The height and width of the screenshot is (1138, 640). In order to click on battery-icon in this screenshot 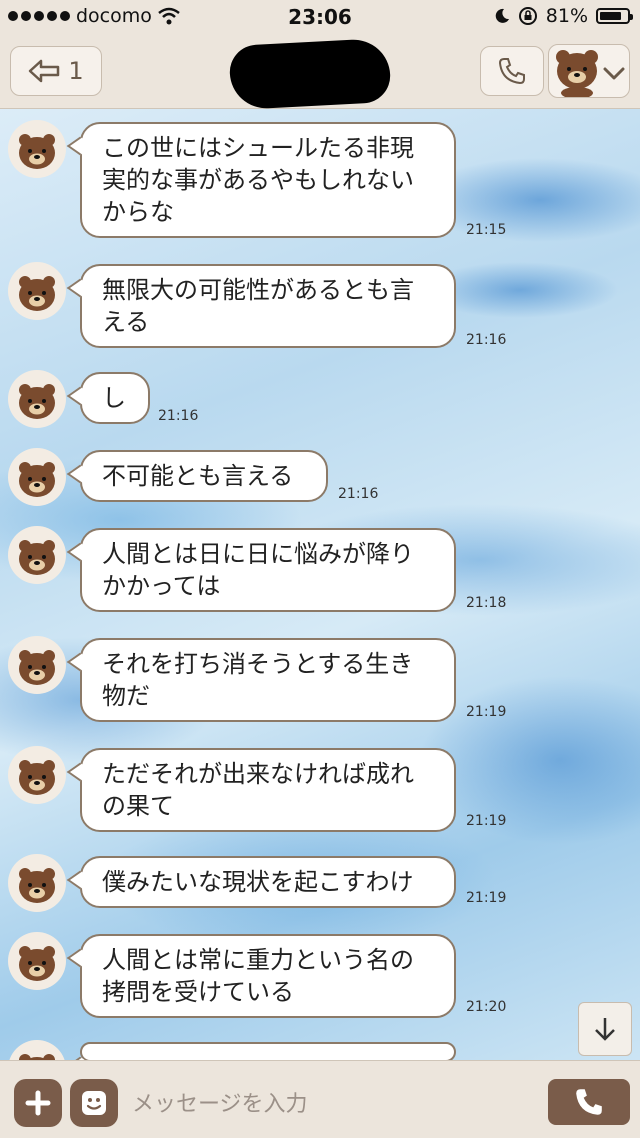, I will do `click(614, 16)`.